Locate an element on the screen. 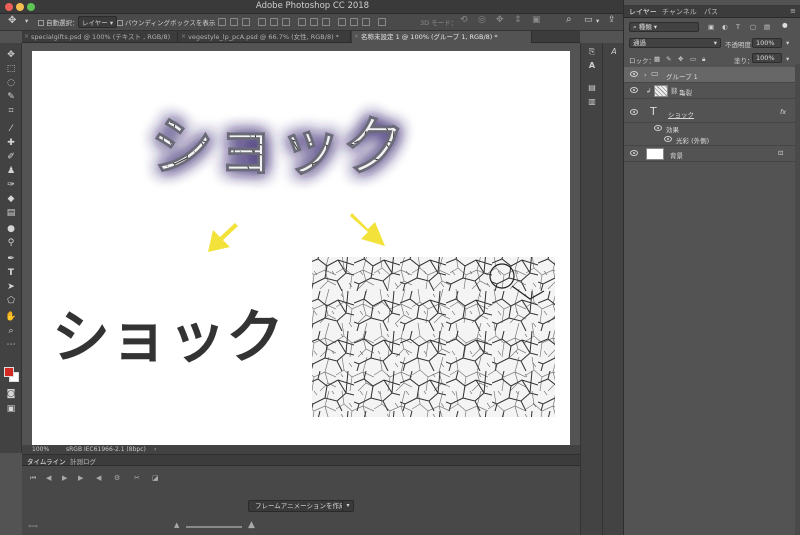 Image resolution: width=800 pixels, height=535 pixels. adjustments-panel-icon: ▤ is located at coordinates (592, 88).